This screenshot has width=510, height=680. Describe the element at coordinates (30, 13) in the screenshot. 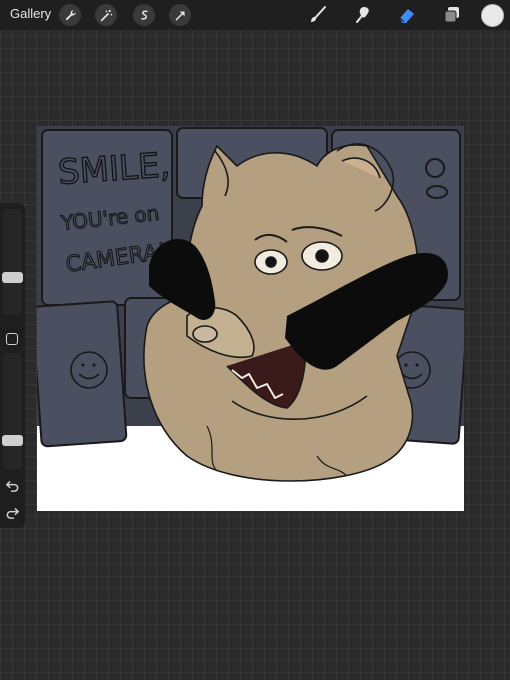

I see `gallery-button: Gallery` at that location.